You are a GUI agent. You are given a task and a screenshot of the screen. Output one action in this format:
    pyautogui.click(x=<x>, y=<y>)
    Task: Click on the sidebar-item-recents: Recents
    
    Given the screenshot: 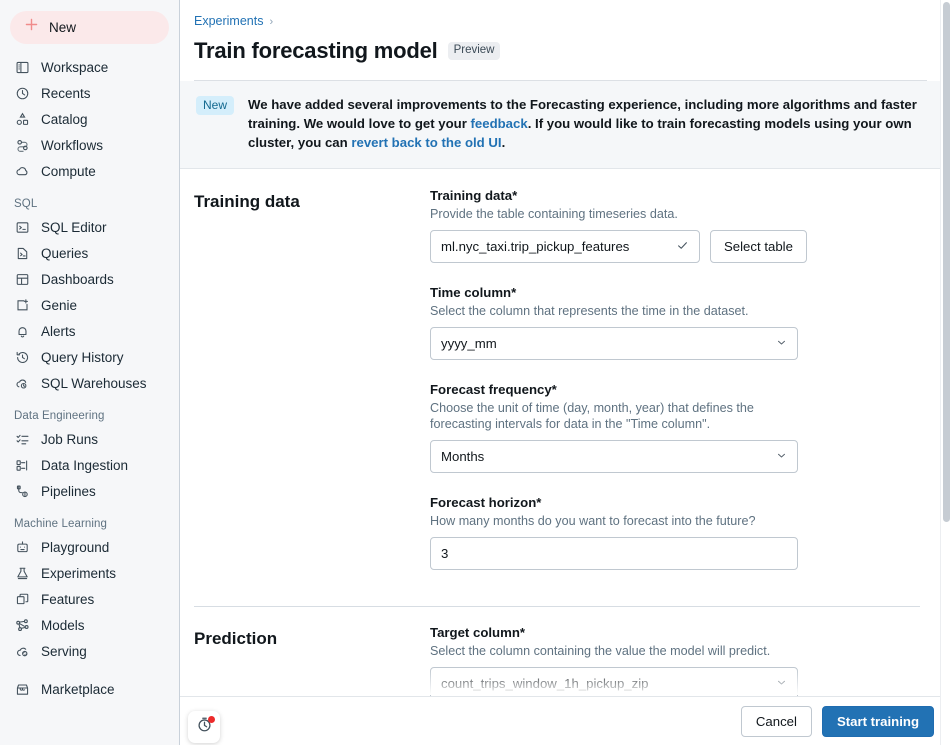 What is the action you would take?
    pyautogui.click(x=89, y=93)
    